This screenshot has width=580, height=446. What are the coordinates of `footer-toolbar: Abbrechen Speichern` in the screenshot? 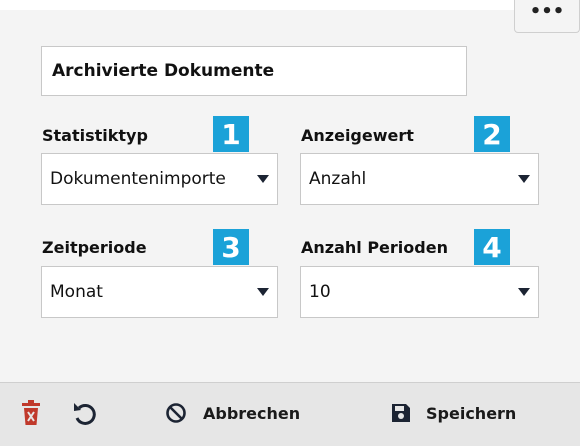 It's located at (290, 414).